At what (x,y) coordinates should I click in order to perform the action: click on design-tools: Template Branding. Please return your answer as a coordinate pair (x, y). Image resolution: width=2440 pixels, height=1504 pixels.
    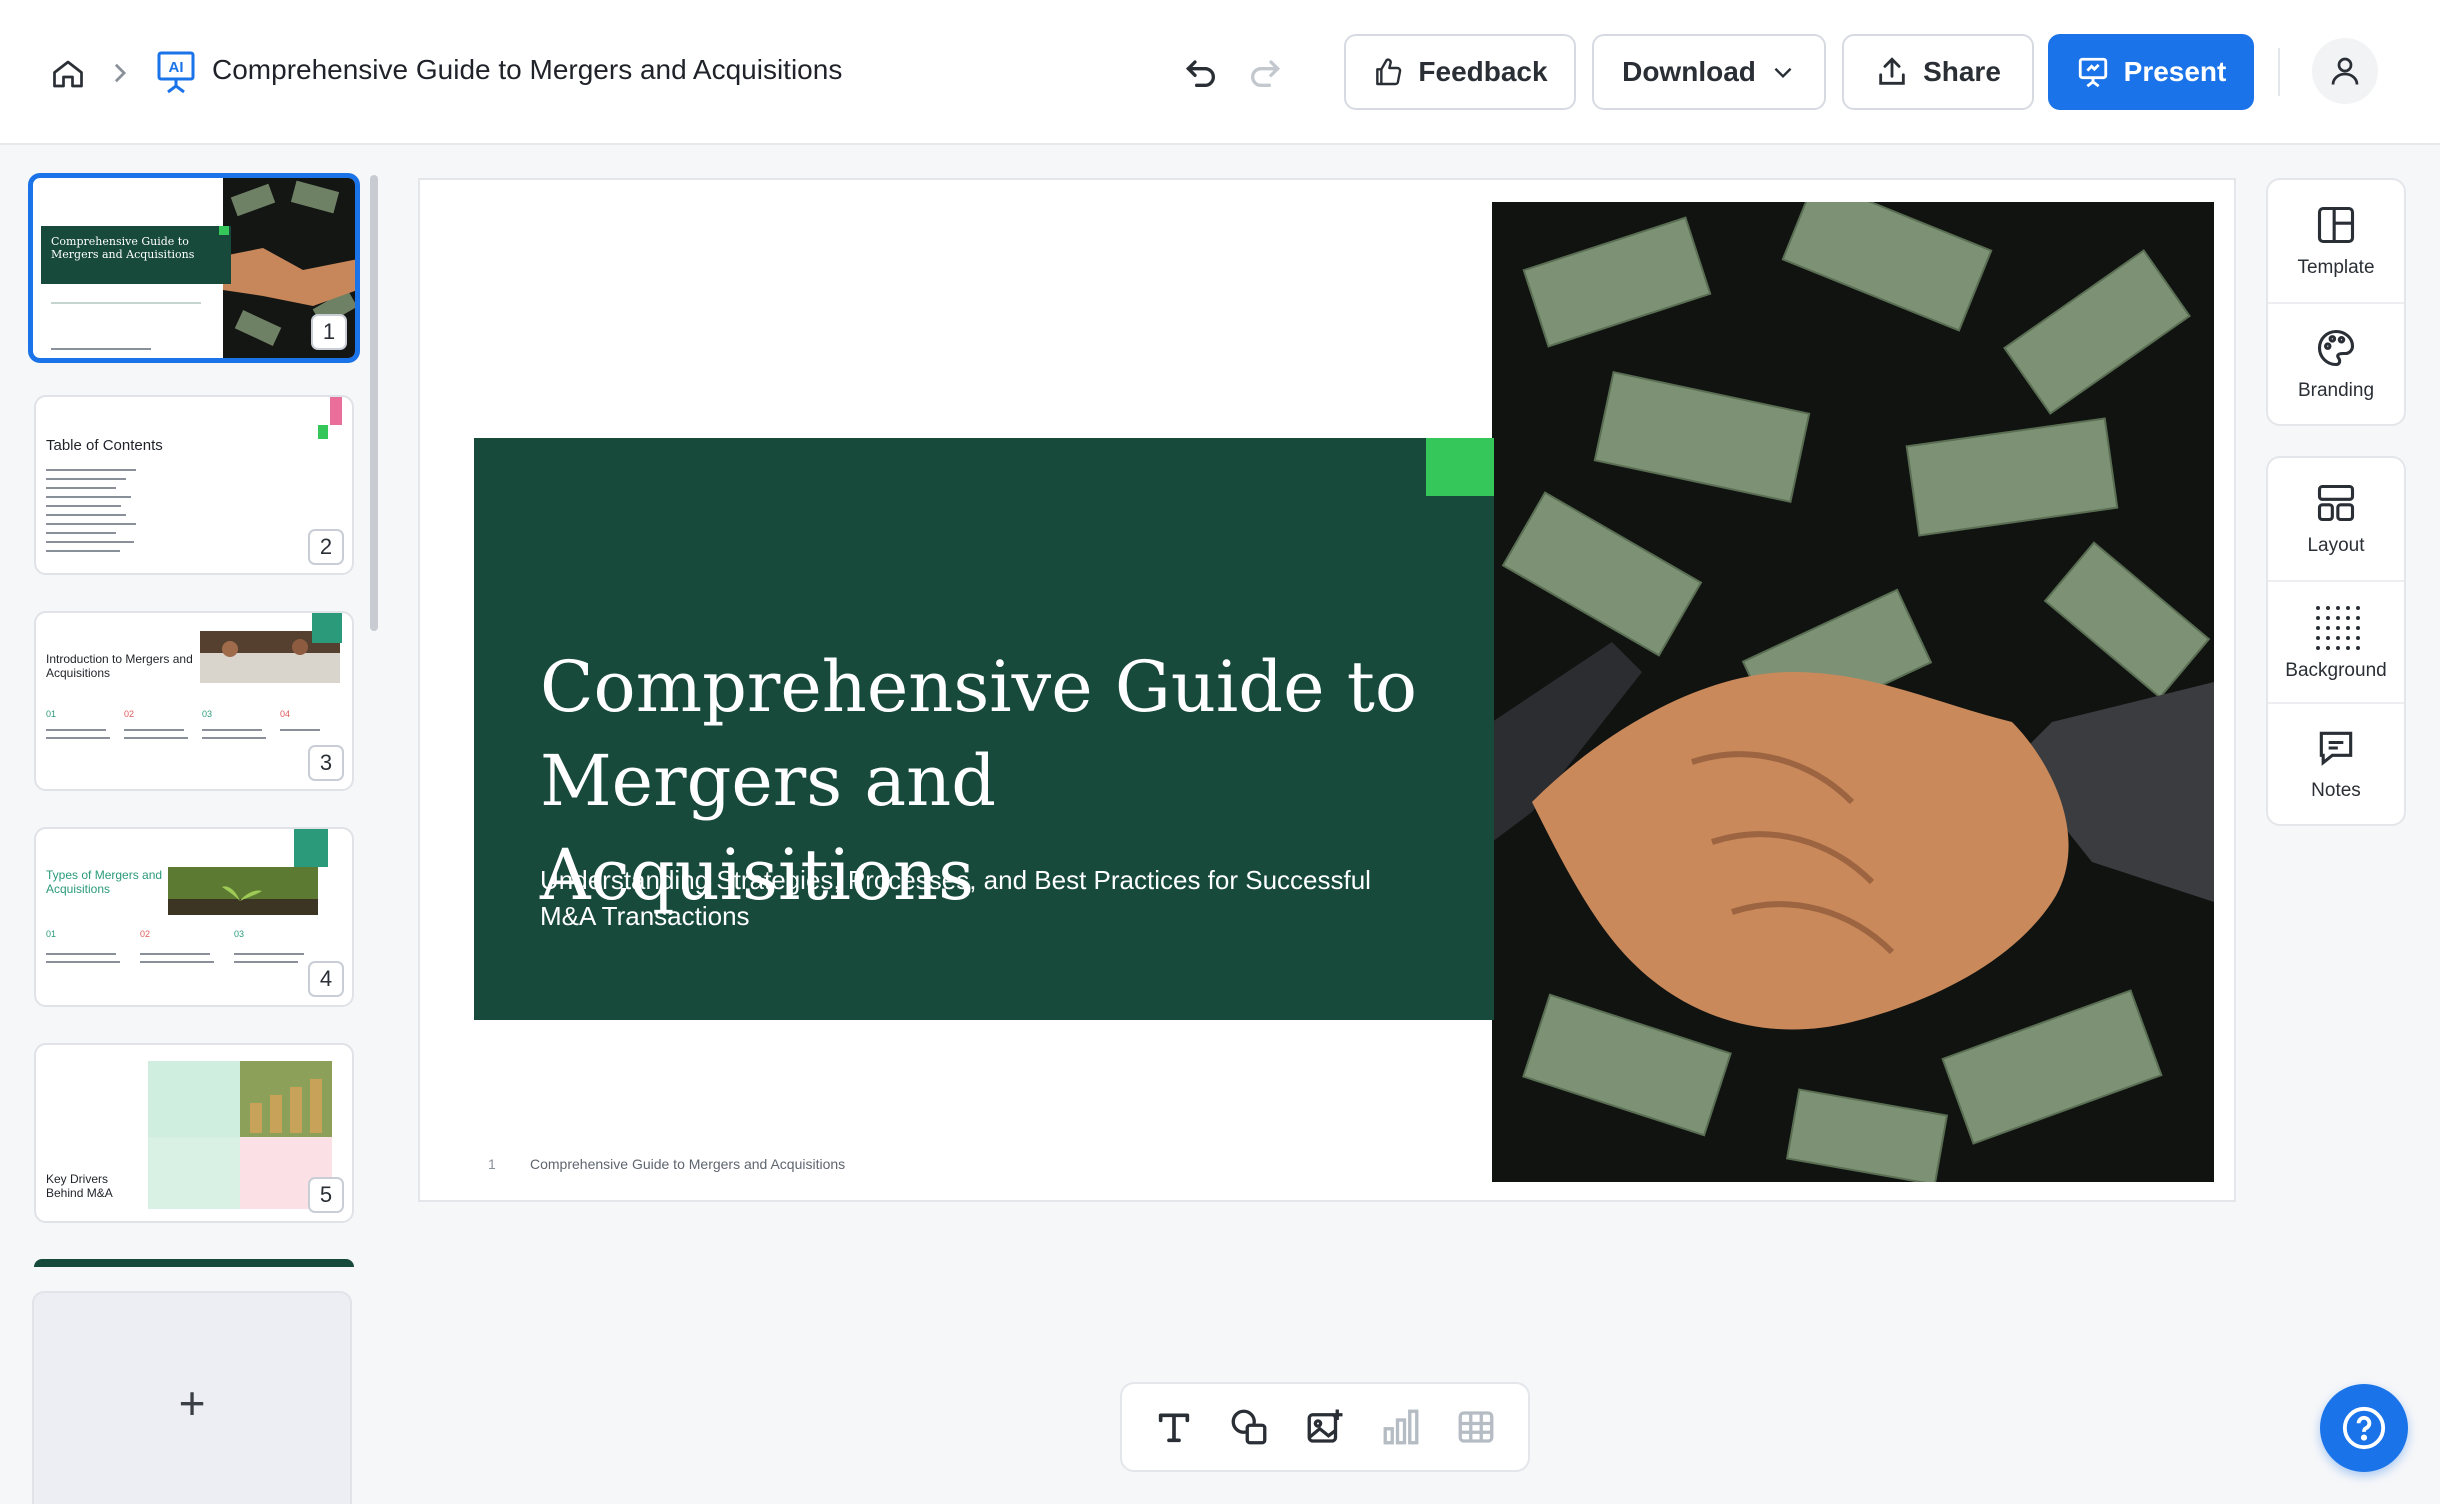
    Looking at the image, I should click on (2336, 302).